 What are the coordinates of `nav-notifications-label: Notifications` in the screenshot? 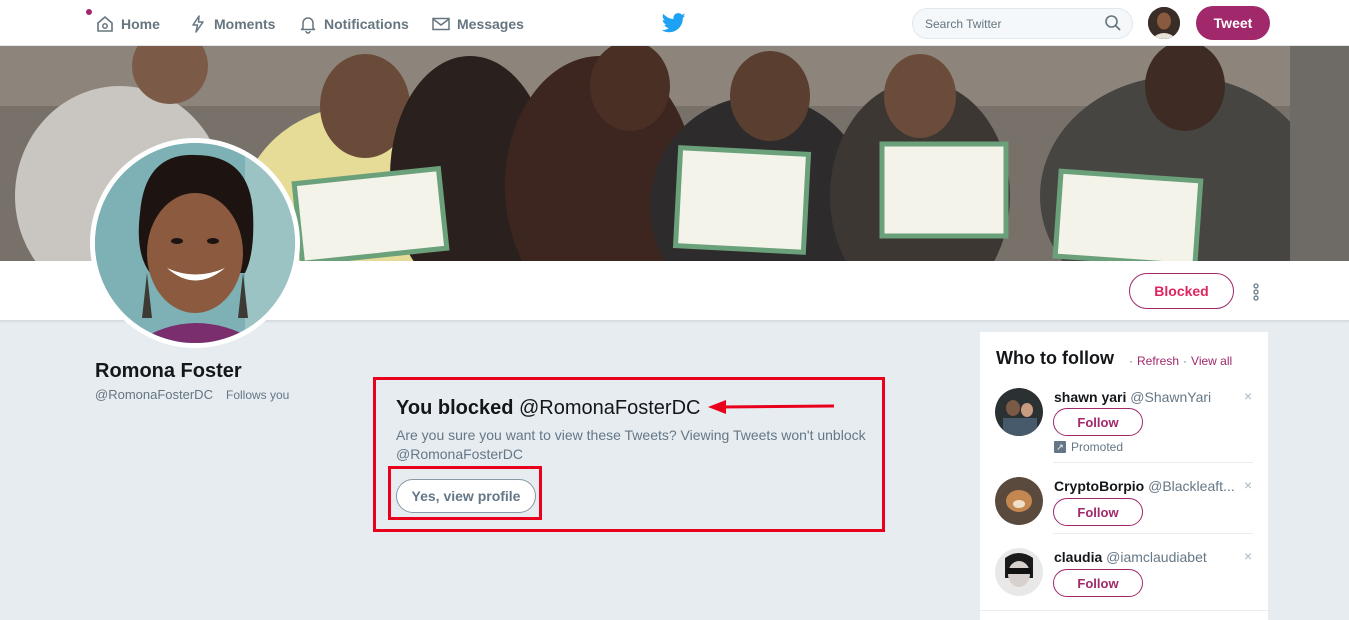 It's located at (366, 24).